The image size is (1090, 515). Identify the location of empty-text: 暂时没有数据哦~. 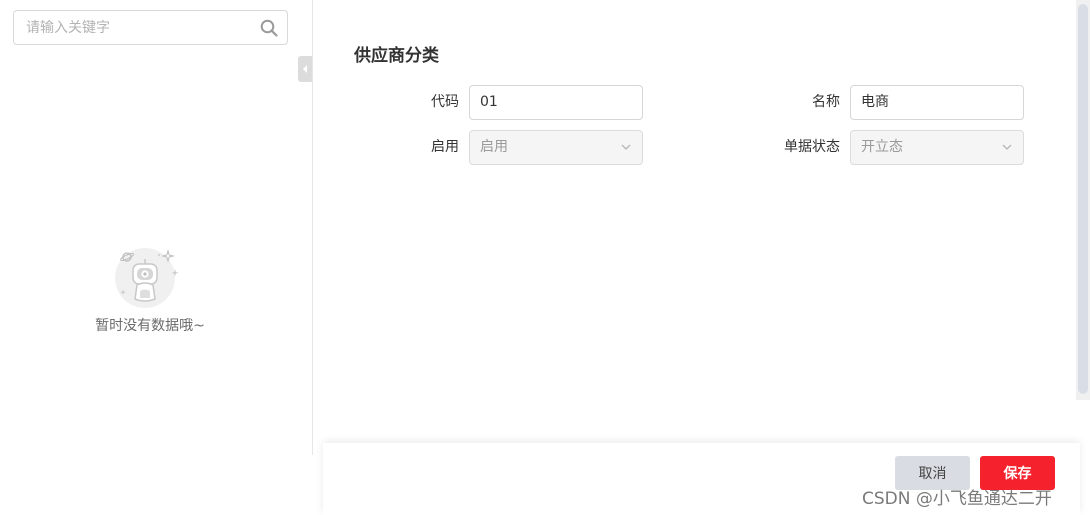
(150, 326).